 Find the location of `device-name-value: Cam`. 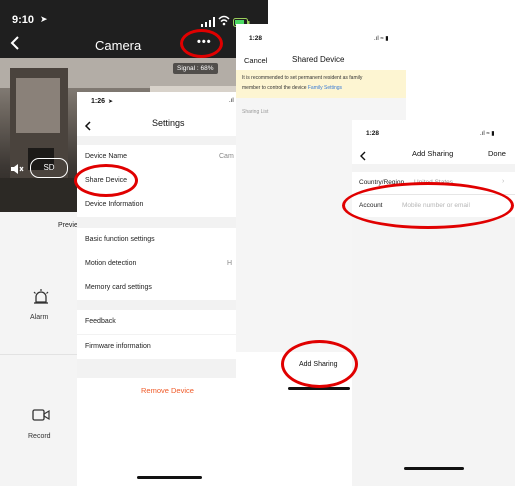

device-name-value: Cam is located at coordinates (226, 156).